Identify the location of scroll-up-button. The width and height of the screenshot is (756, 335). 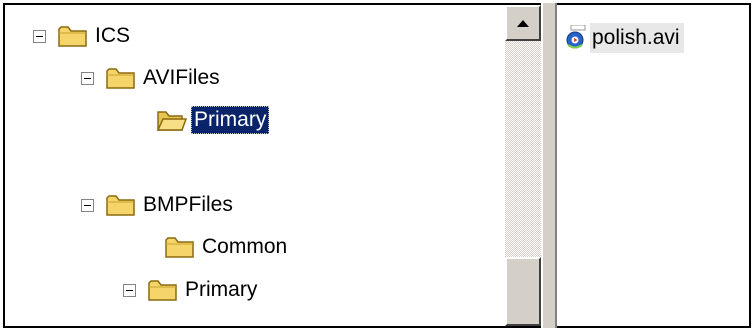
(523, 23).